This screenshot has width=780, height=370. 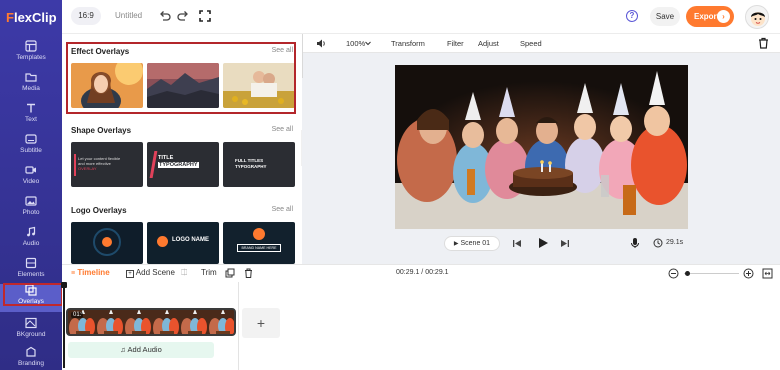 I want to click on text-icon, so click(x=31, y=108).